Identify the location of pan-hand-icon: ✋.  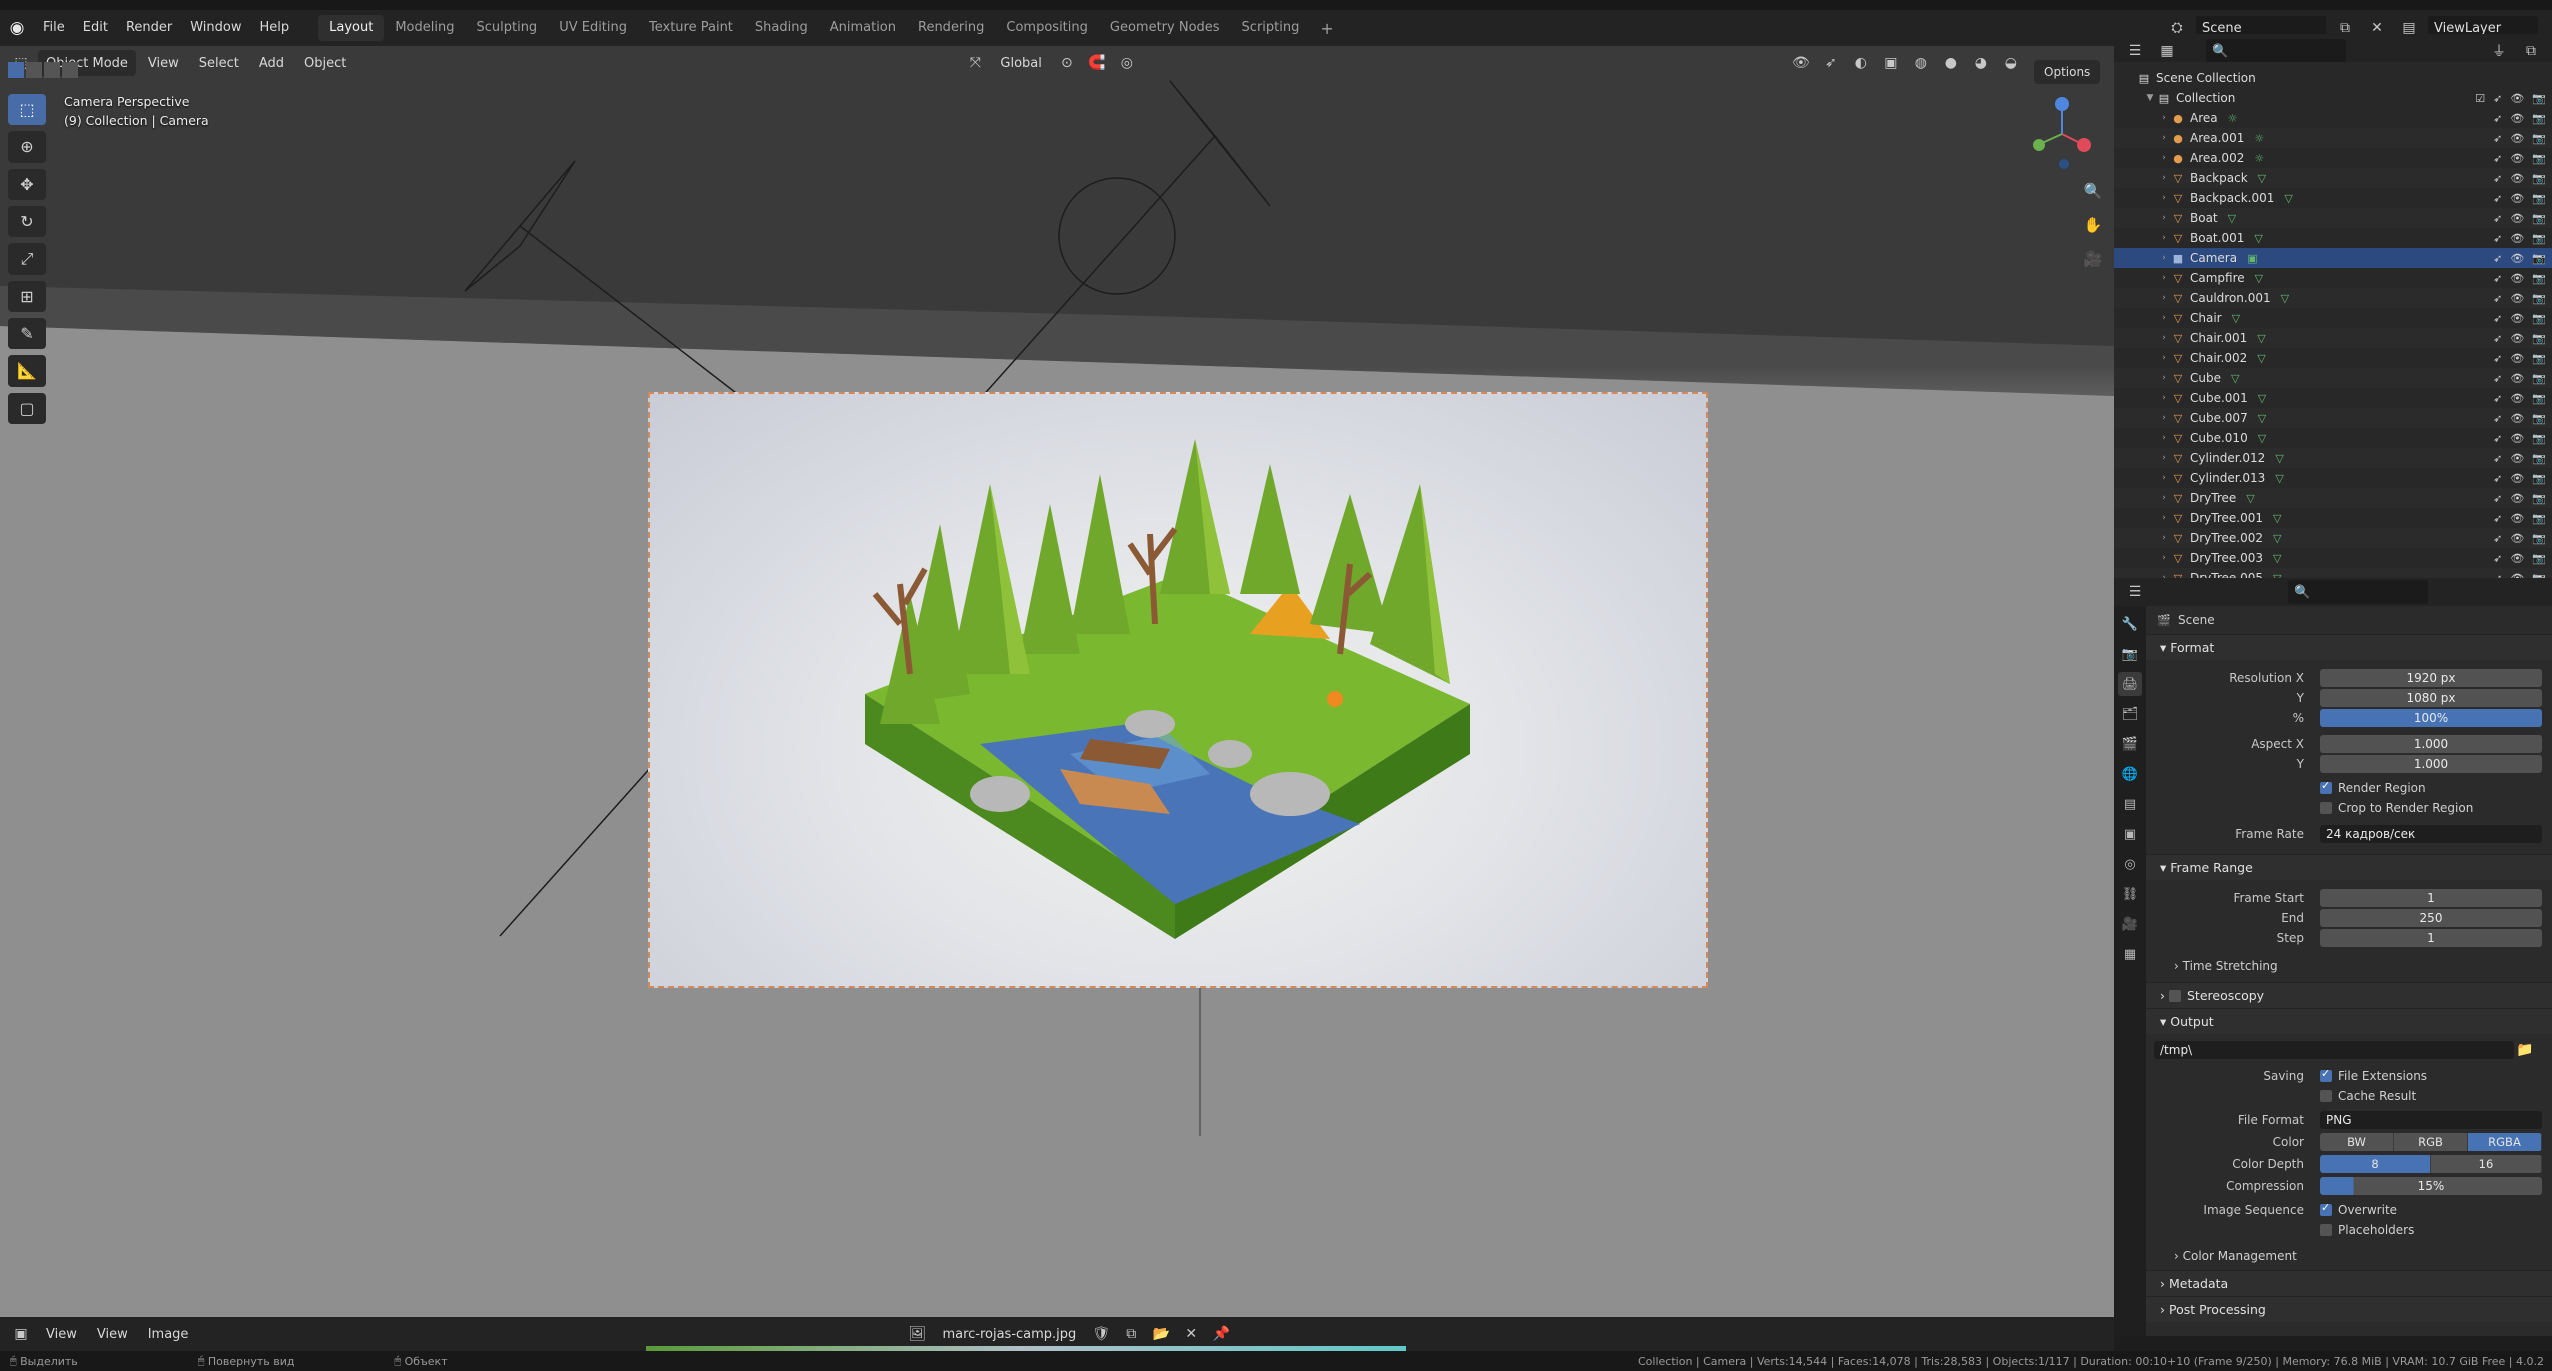
(2093, 225).